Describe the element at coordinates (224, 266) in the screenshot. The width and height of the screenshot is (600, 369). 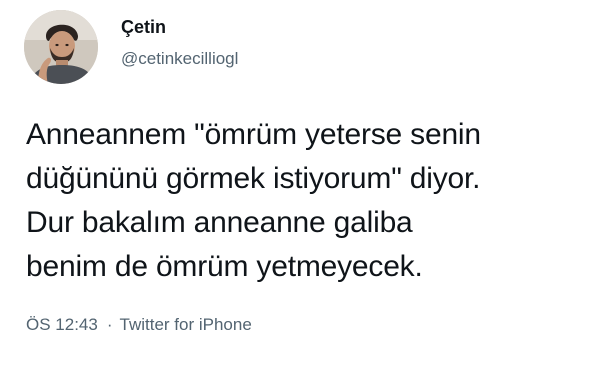
I see `tweet-text-line: benim de ömrüm yetmeyecek.` at that location.